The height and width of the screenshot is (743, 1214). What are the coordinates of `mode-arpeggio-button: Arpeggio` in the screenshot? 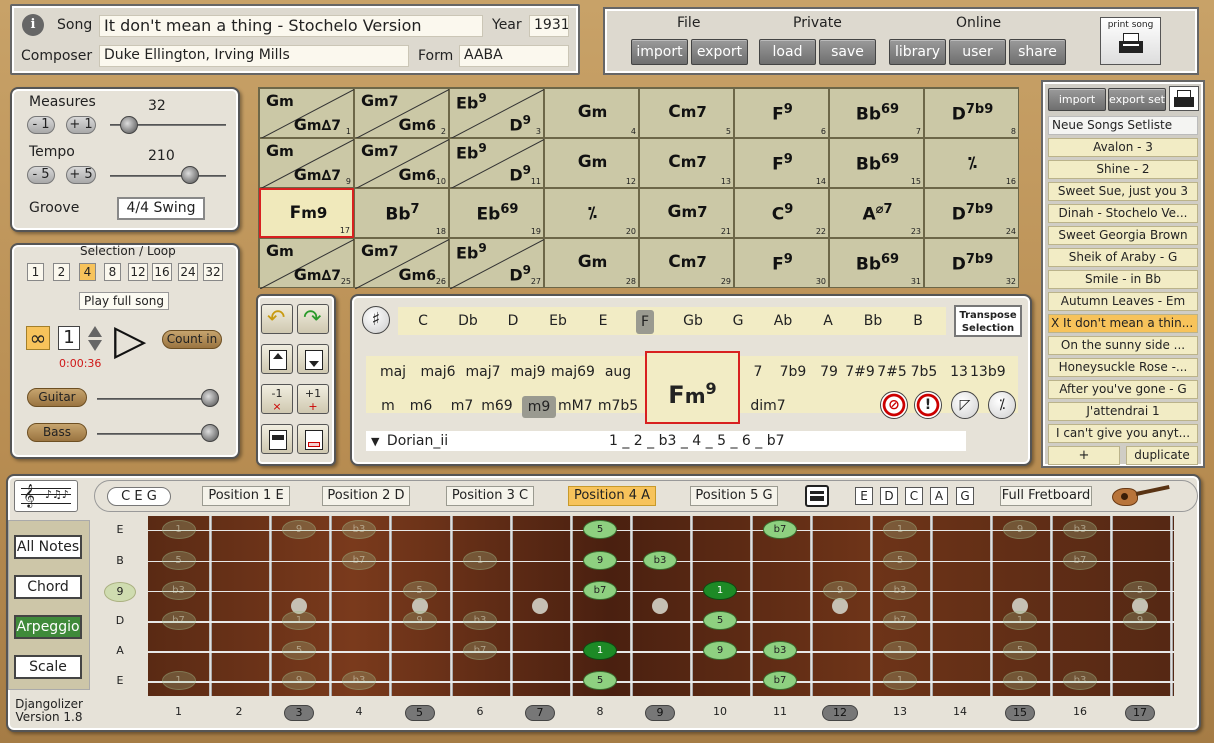 It's located at (48, 627).